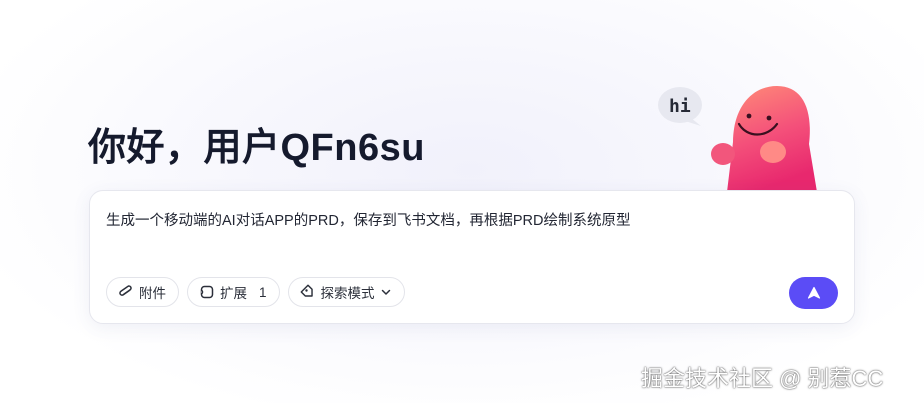 Image resolution: width=924 pixels, height=403 pixels. I want to click on mode-select: 探索模式, so click(346, 292).